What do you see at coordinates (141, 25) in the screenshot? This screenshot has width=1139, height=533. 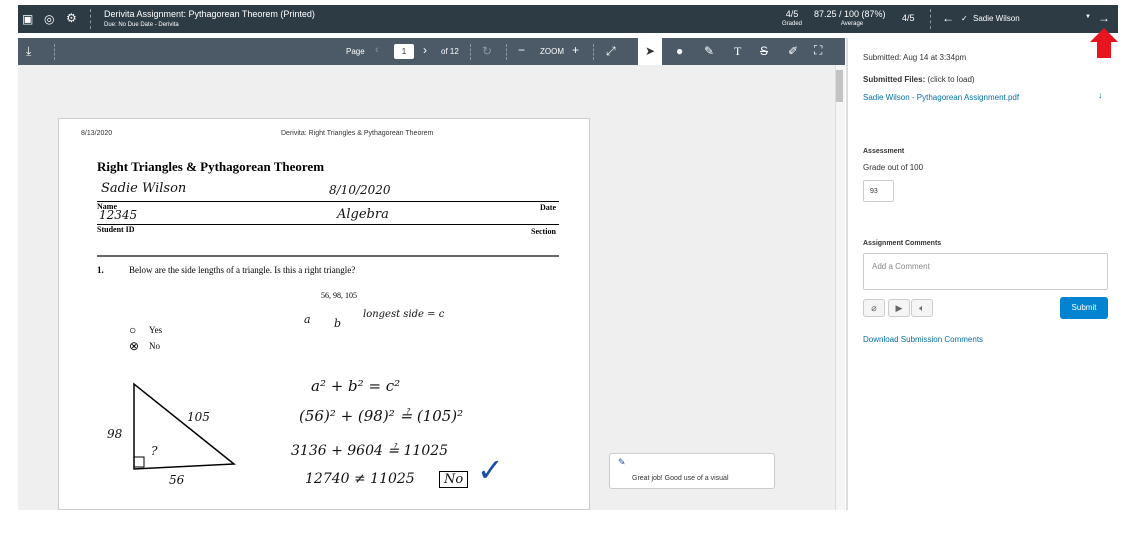 I see `due-date: Due: No Due Date - Derivita` at bounding box center [141, 25].